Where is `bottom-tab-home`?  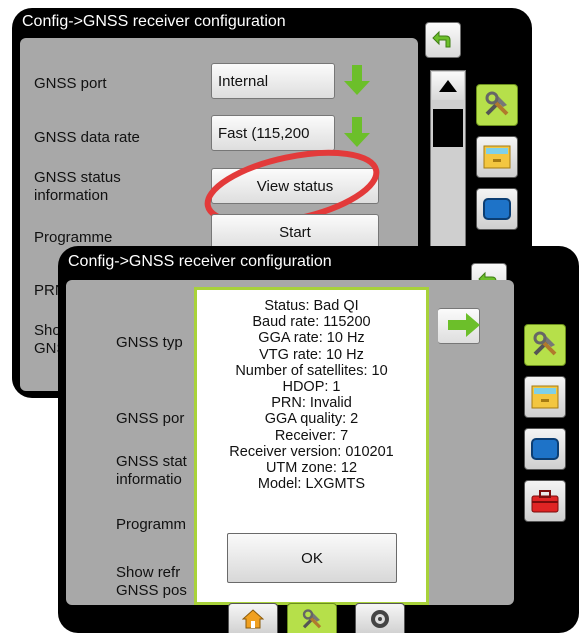 bottom-tab-home is located at coordinates (253, 618).